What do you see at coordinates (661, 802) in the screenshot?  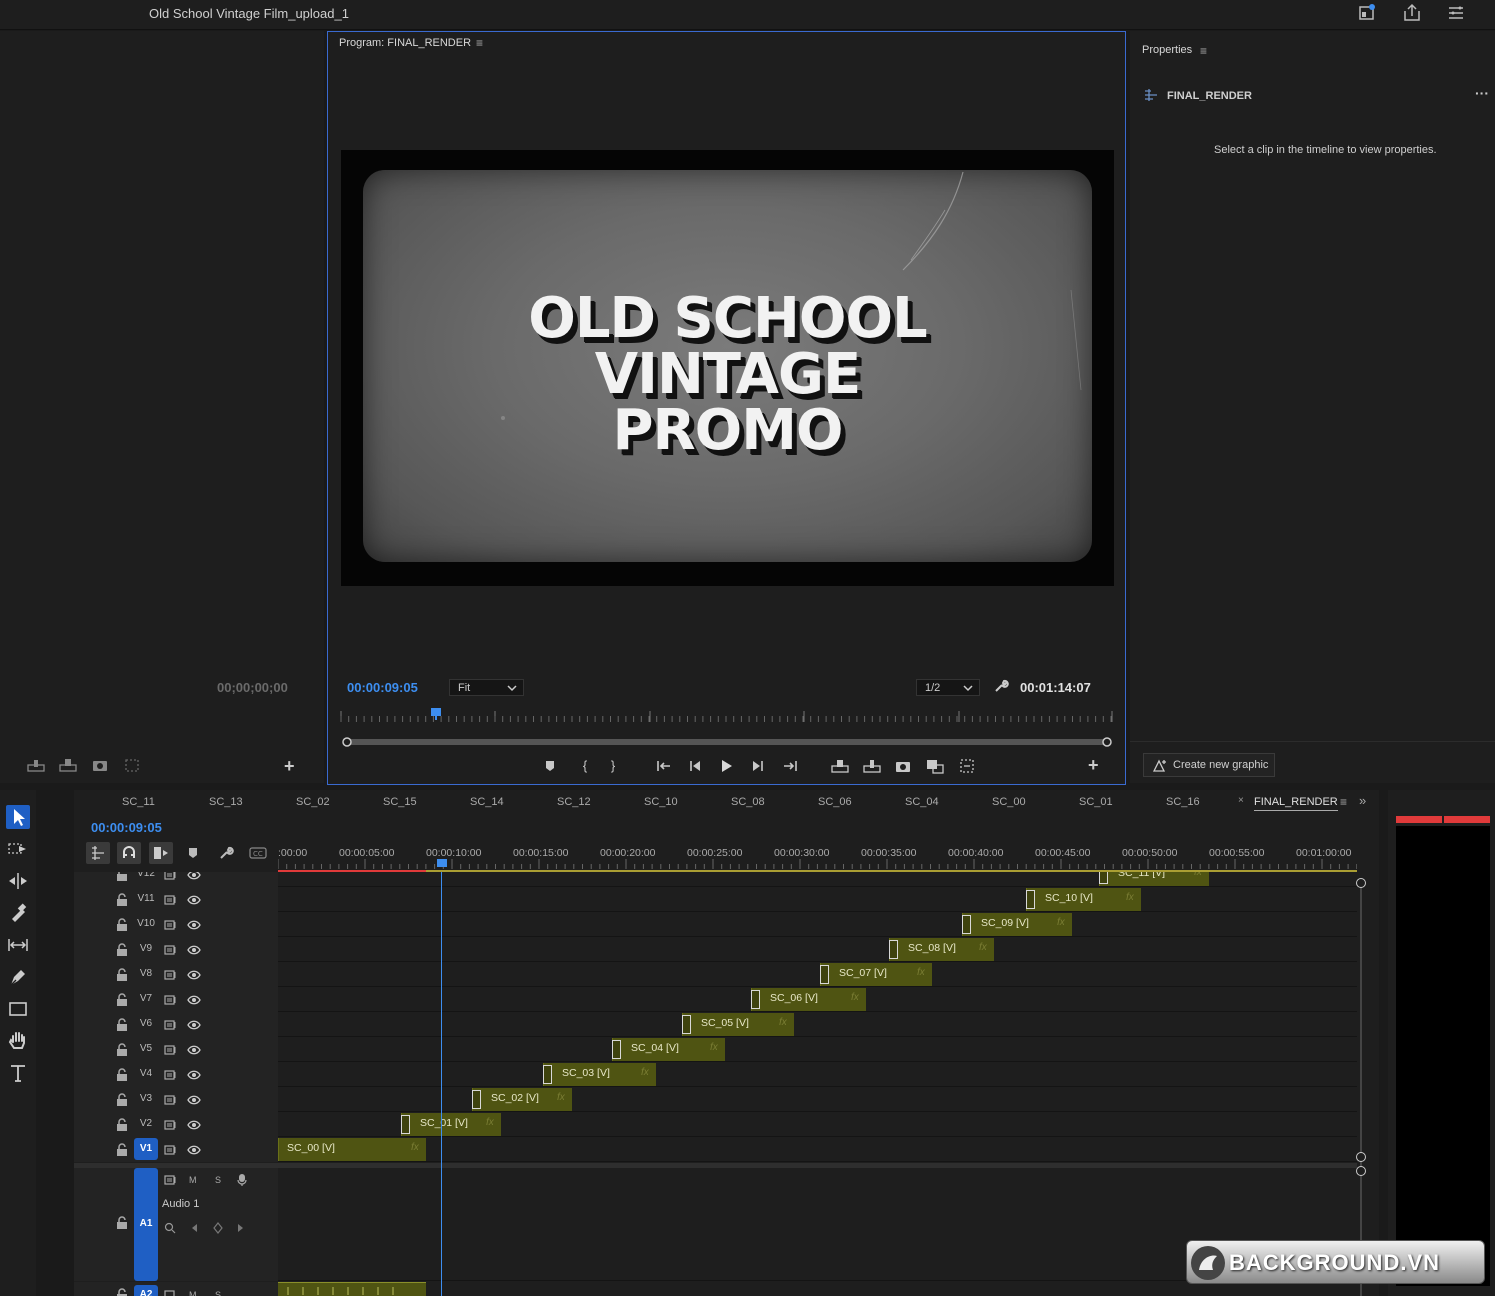 I see `tab-sc-10: SC_10` at bounding box center [661, 802].